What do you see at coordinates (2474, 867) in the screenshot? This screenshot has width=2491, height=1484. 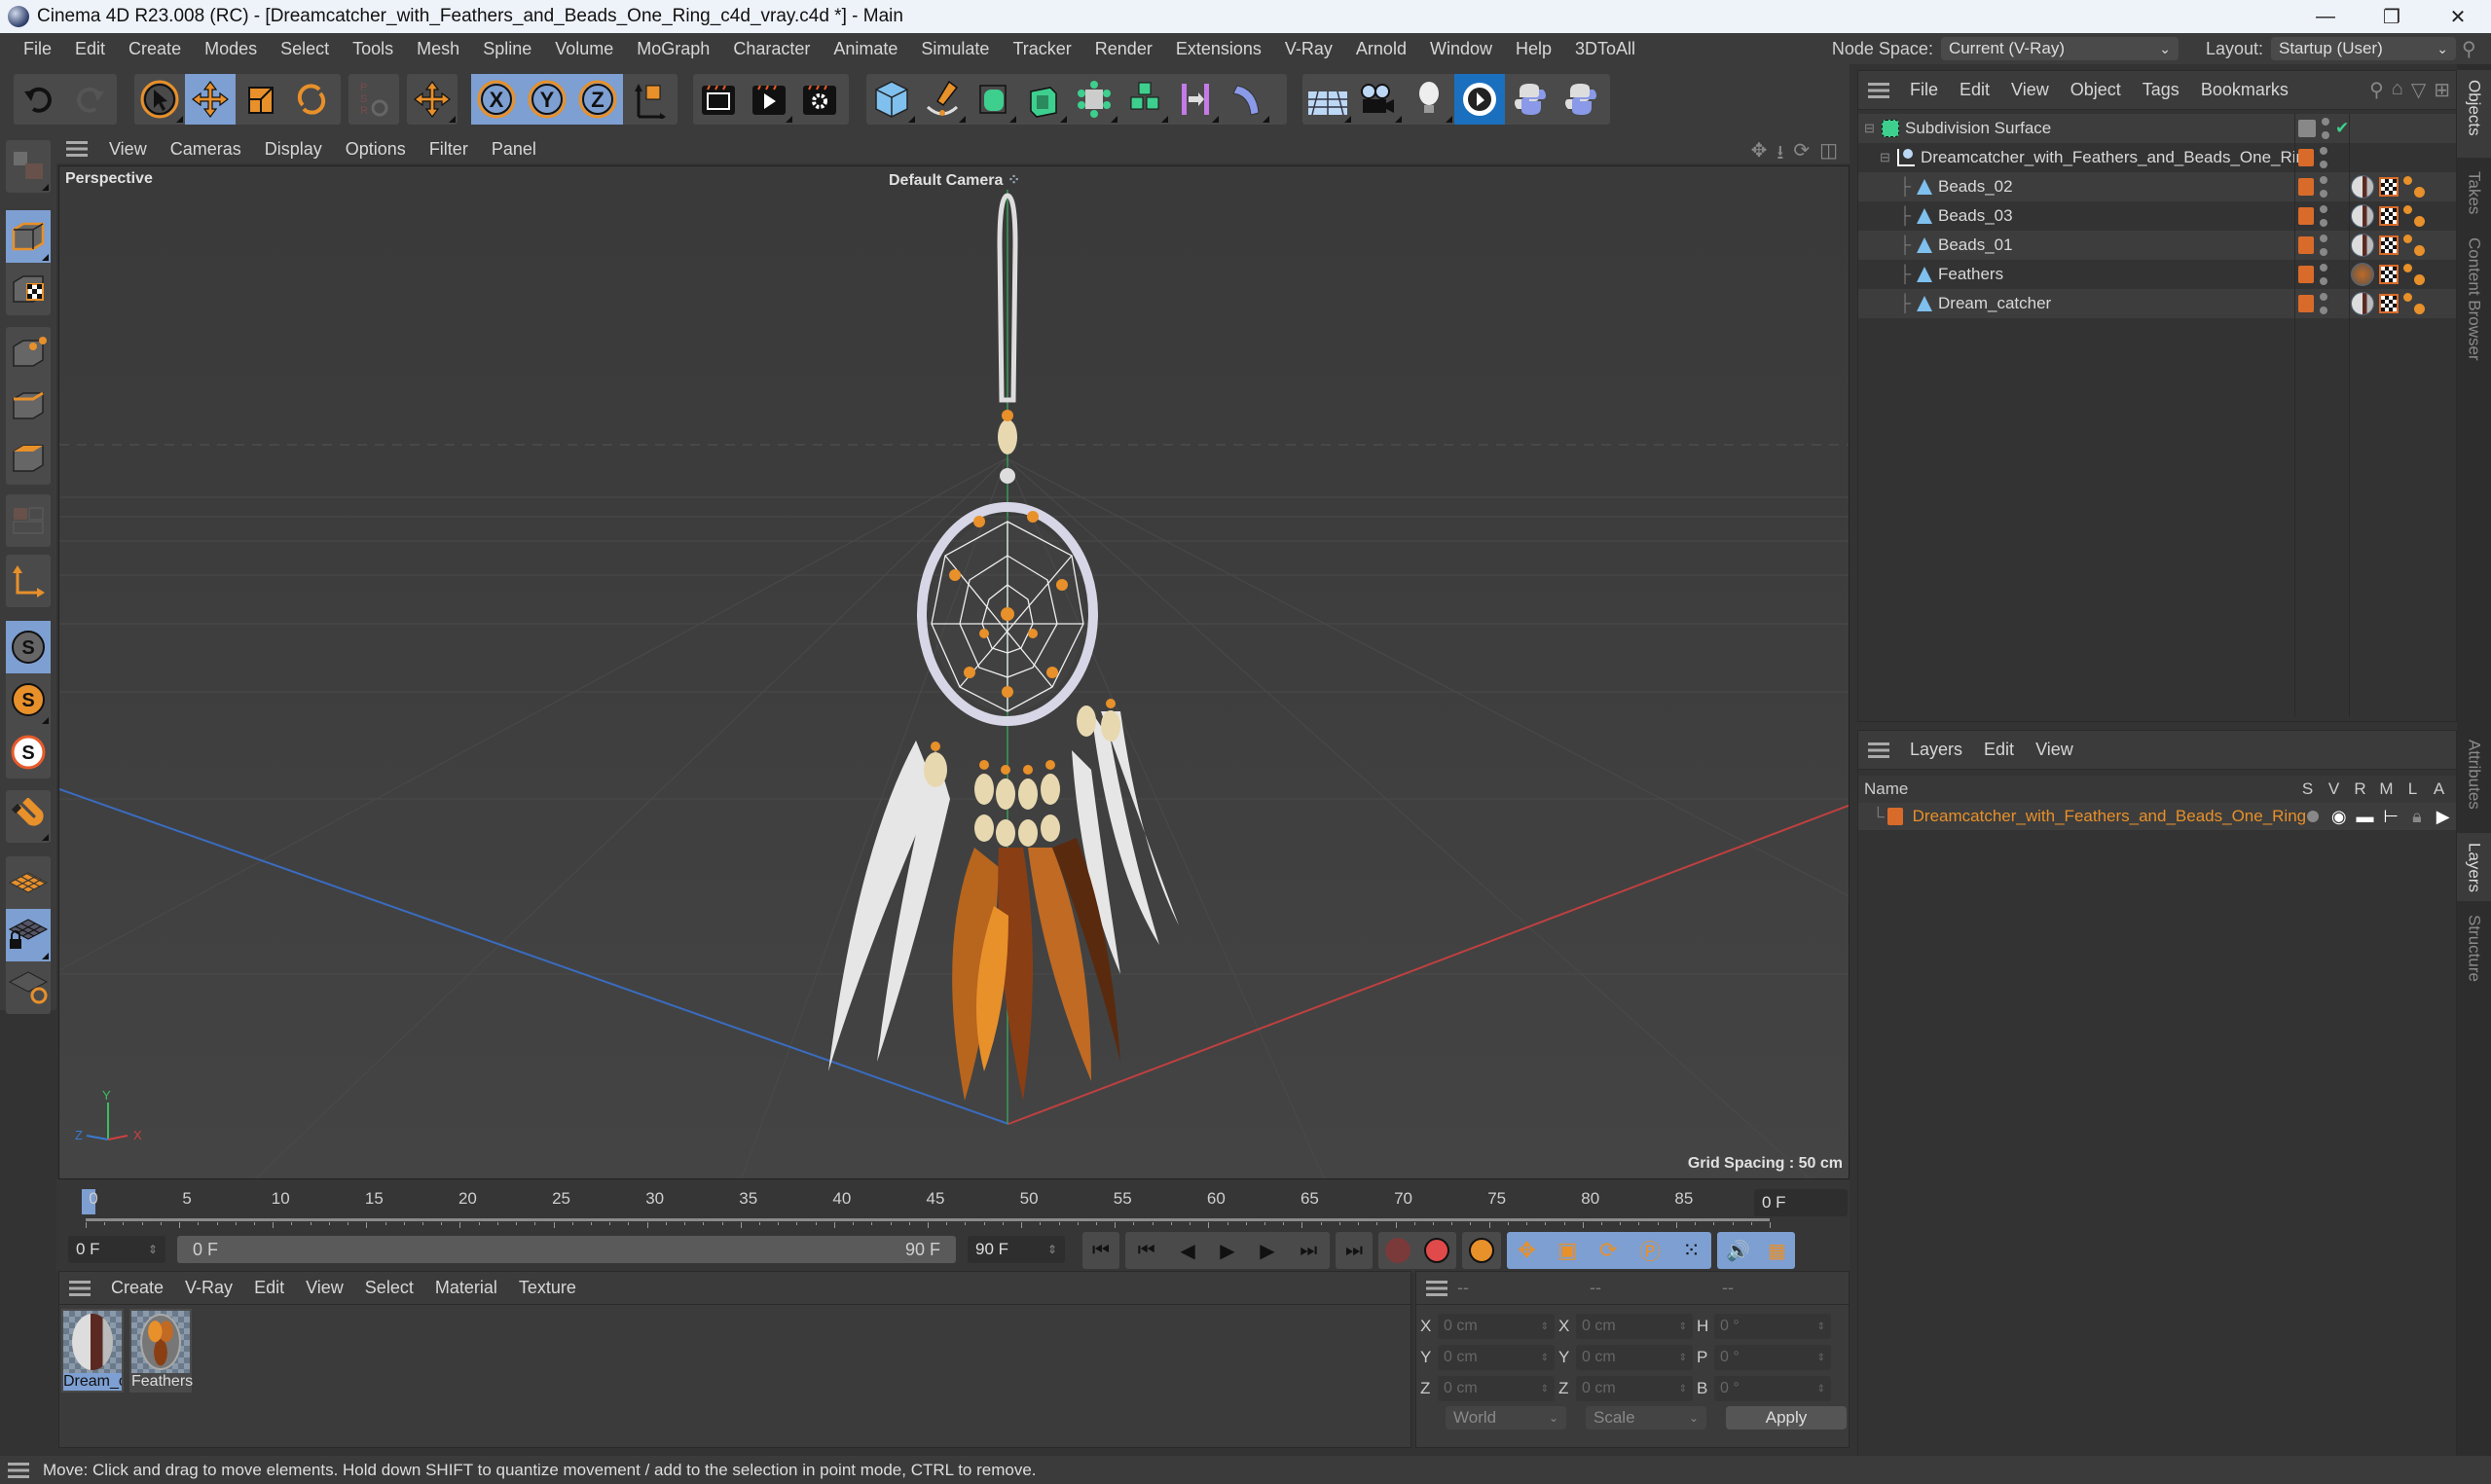 I see `tab-layers: Layers` at bounding box center [2474, 867].